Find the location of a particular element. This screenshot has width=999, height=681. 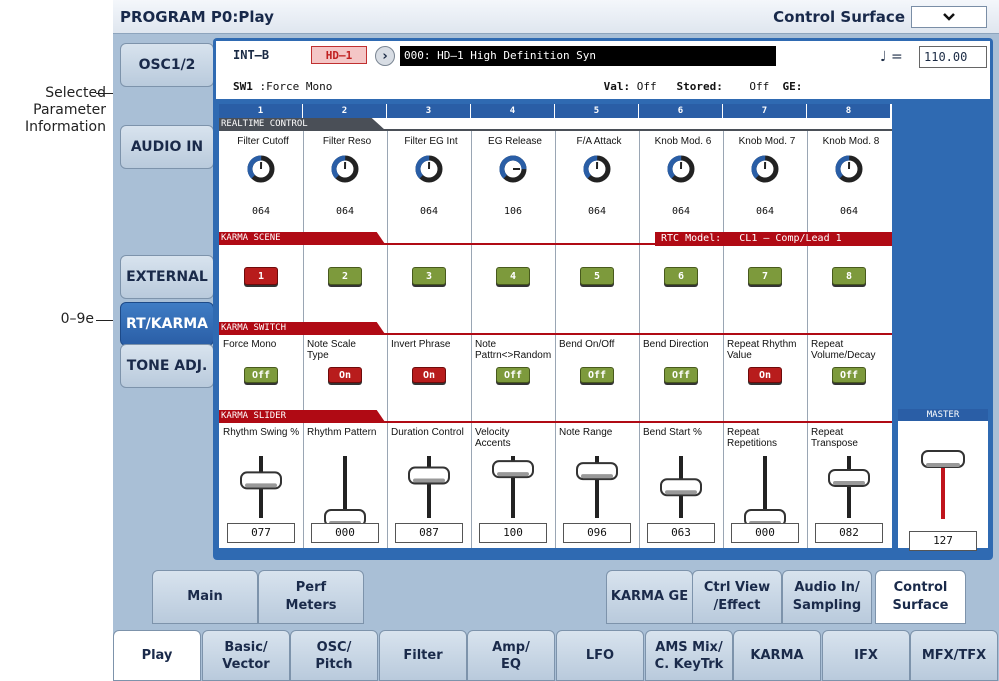

slider-value: 096 is located at coordinates (597, 533).